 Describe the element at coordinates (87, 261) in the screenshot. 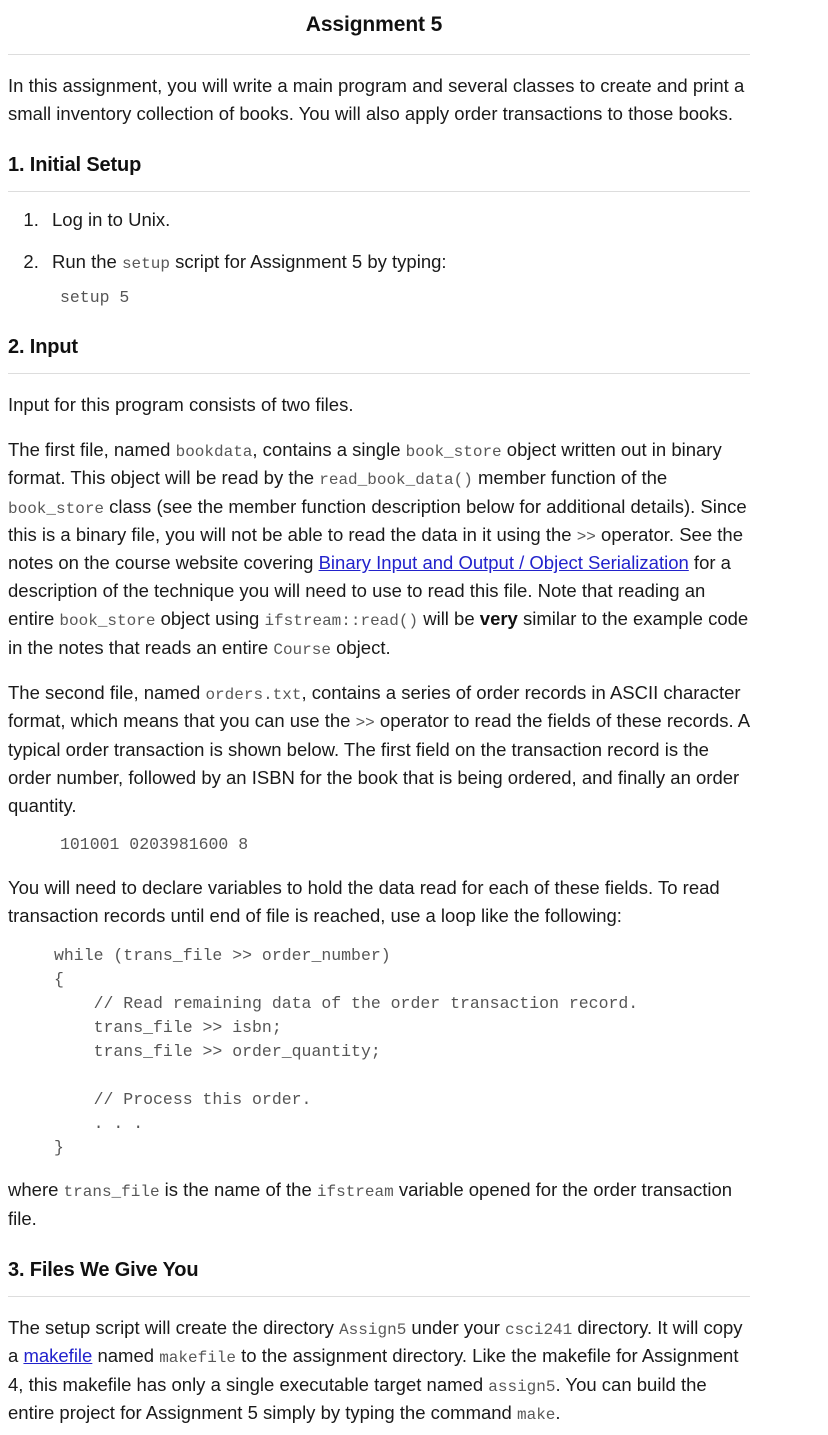

I see `step-text-before: Run the` at that location.